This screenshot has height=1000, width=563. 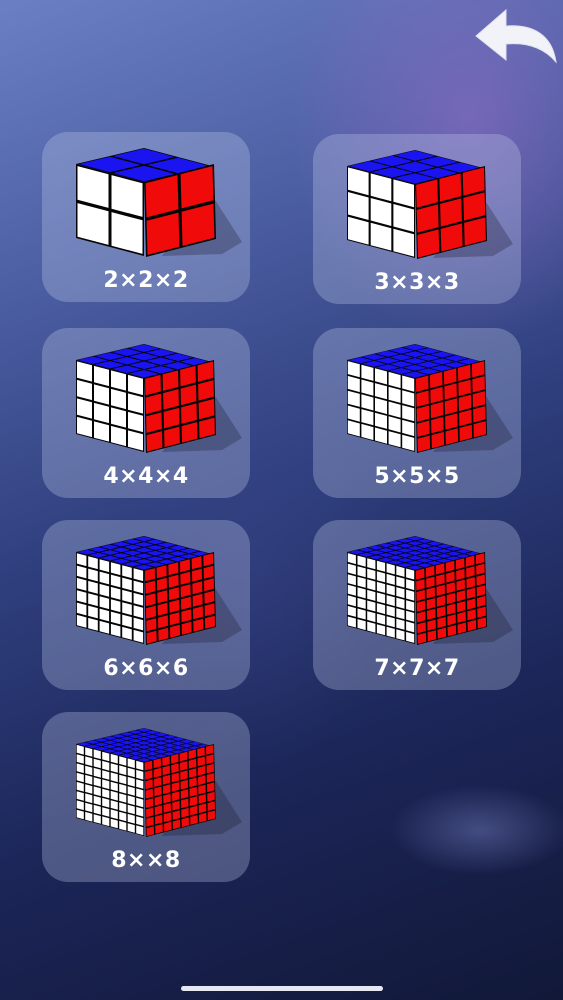 I want to click on level-3-button: 3×3×3, so click(x=417, y=219).